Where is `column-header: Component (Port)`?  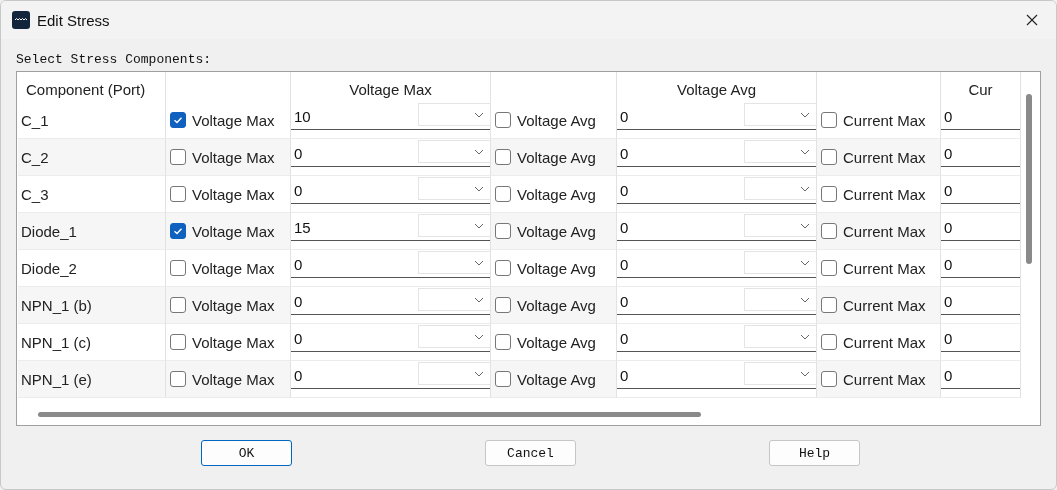
column-header: Component (Port) is located at coordinates (86, 89).